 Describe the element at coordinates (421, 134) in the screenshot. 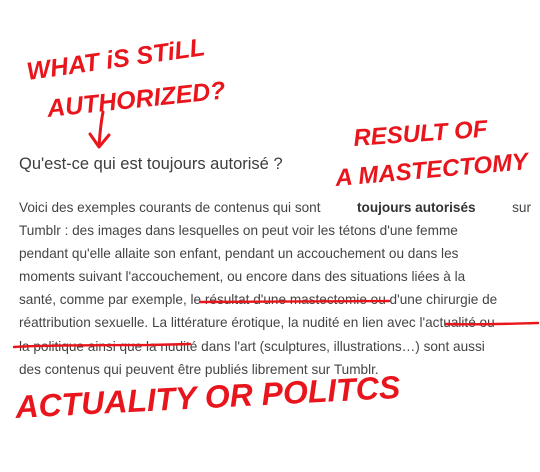

I see `annotation-result-of: RESULT OF` at that location.